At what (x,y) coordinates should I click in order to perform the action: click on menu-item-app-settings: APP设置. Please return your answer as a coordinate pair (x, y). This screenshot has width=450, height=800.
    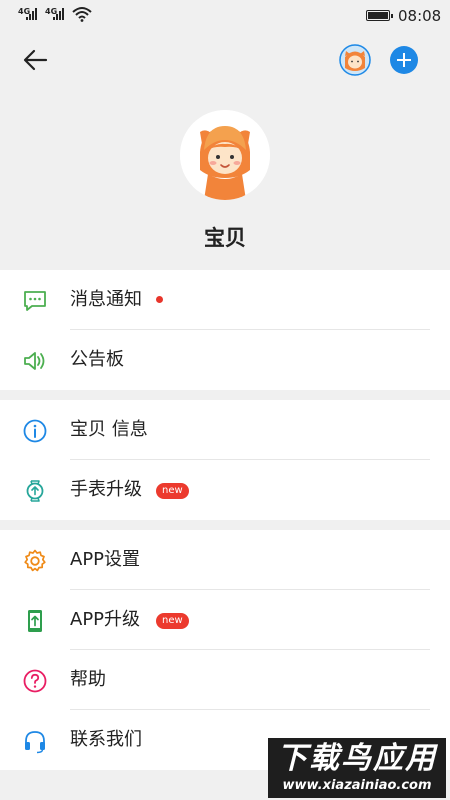
    Looking at the image, I should click on (225, 560).